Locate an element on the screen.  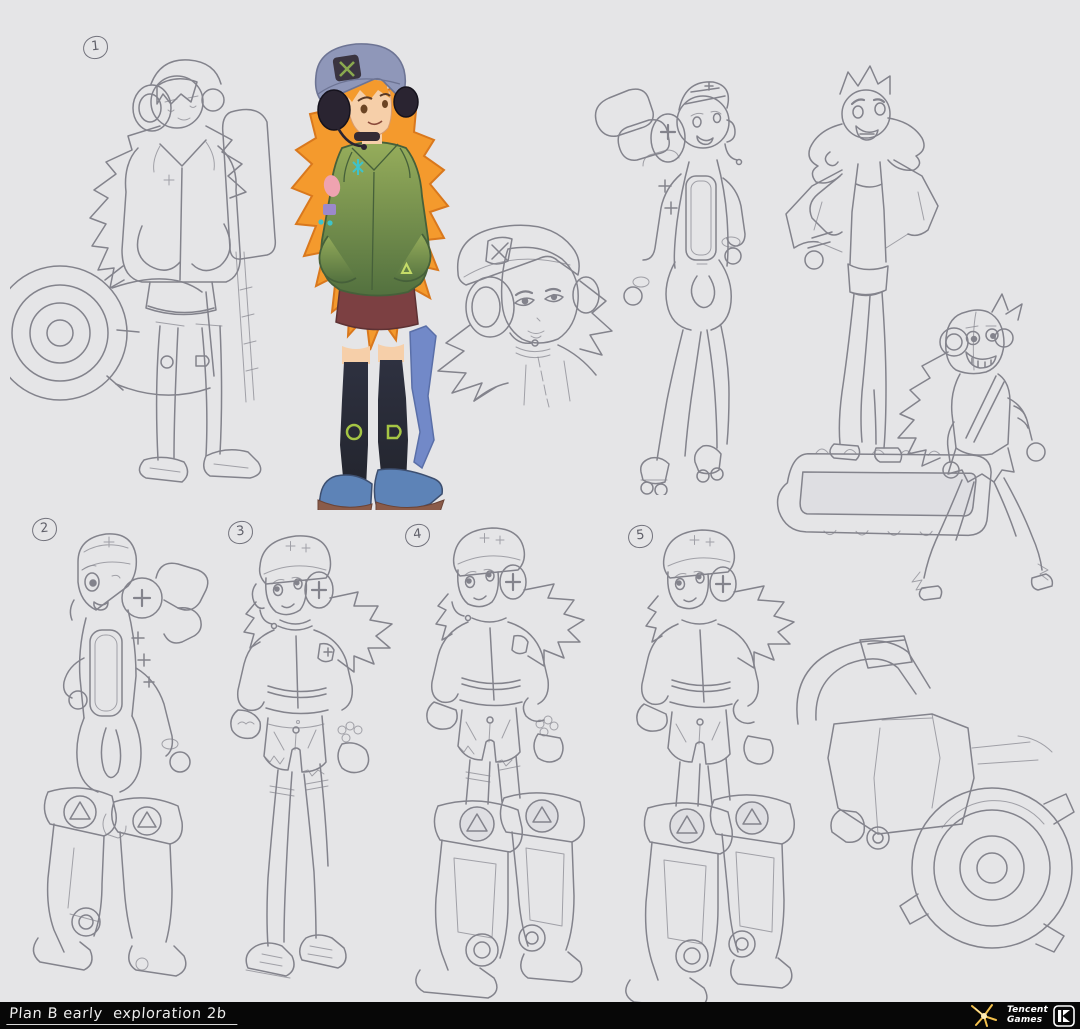
figure-engine-study is located at coordinates (935, 794).